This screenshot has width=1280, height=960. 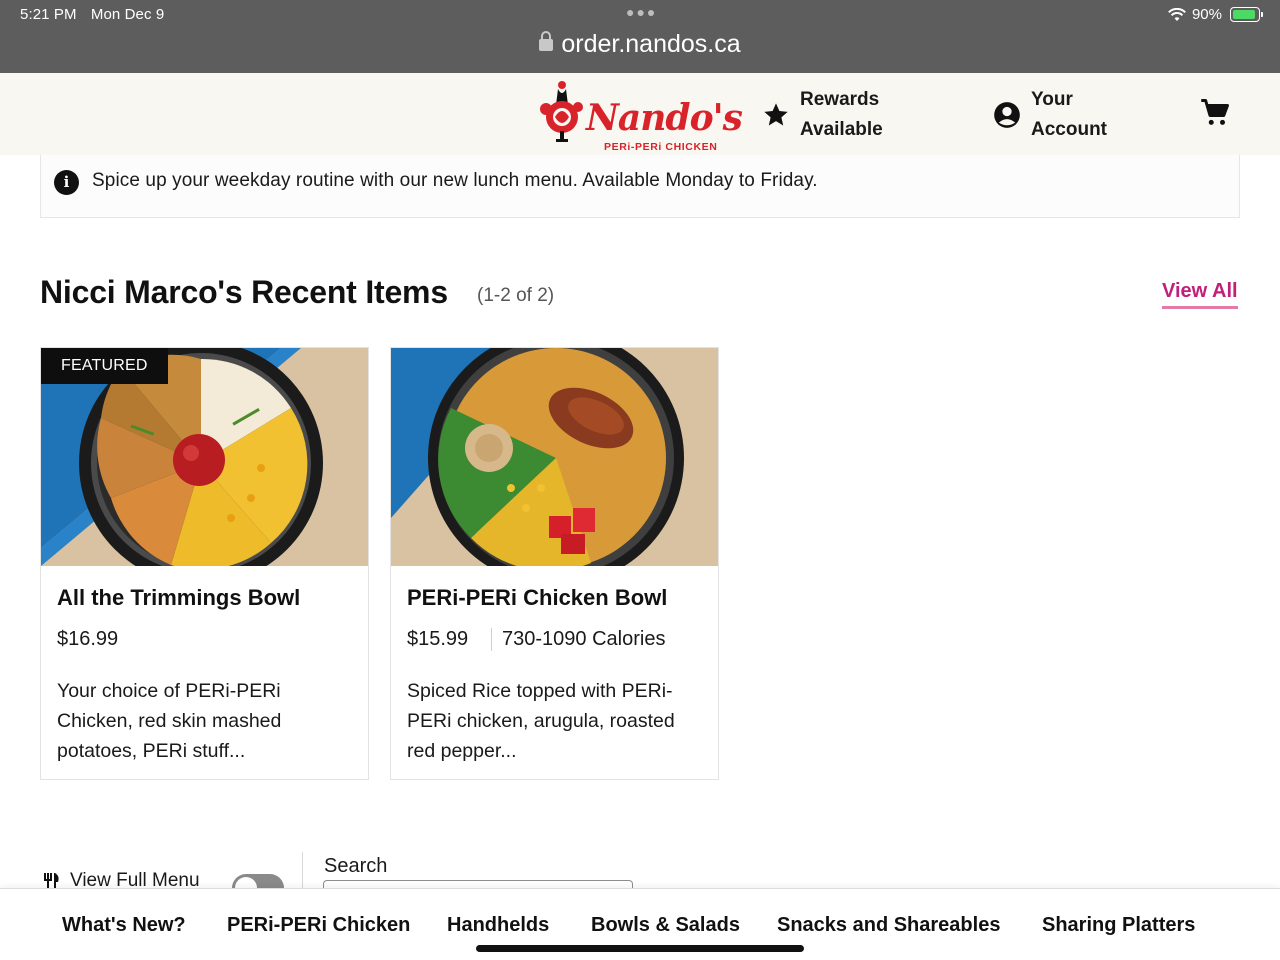 I want to click on battery-percent: 90%, so click(x=1206, y=14).